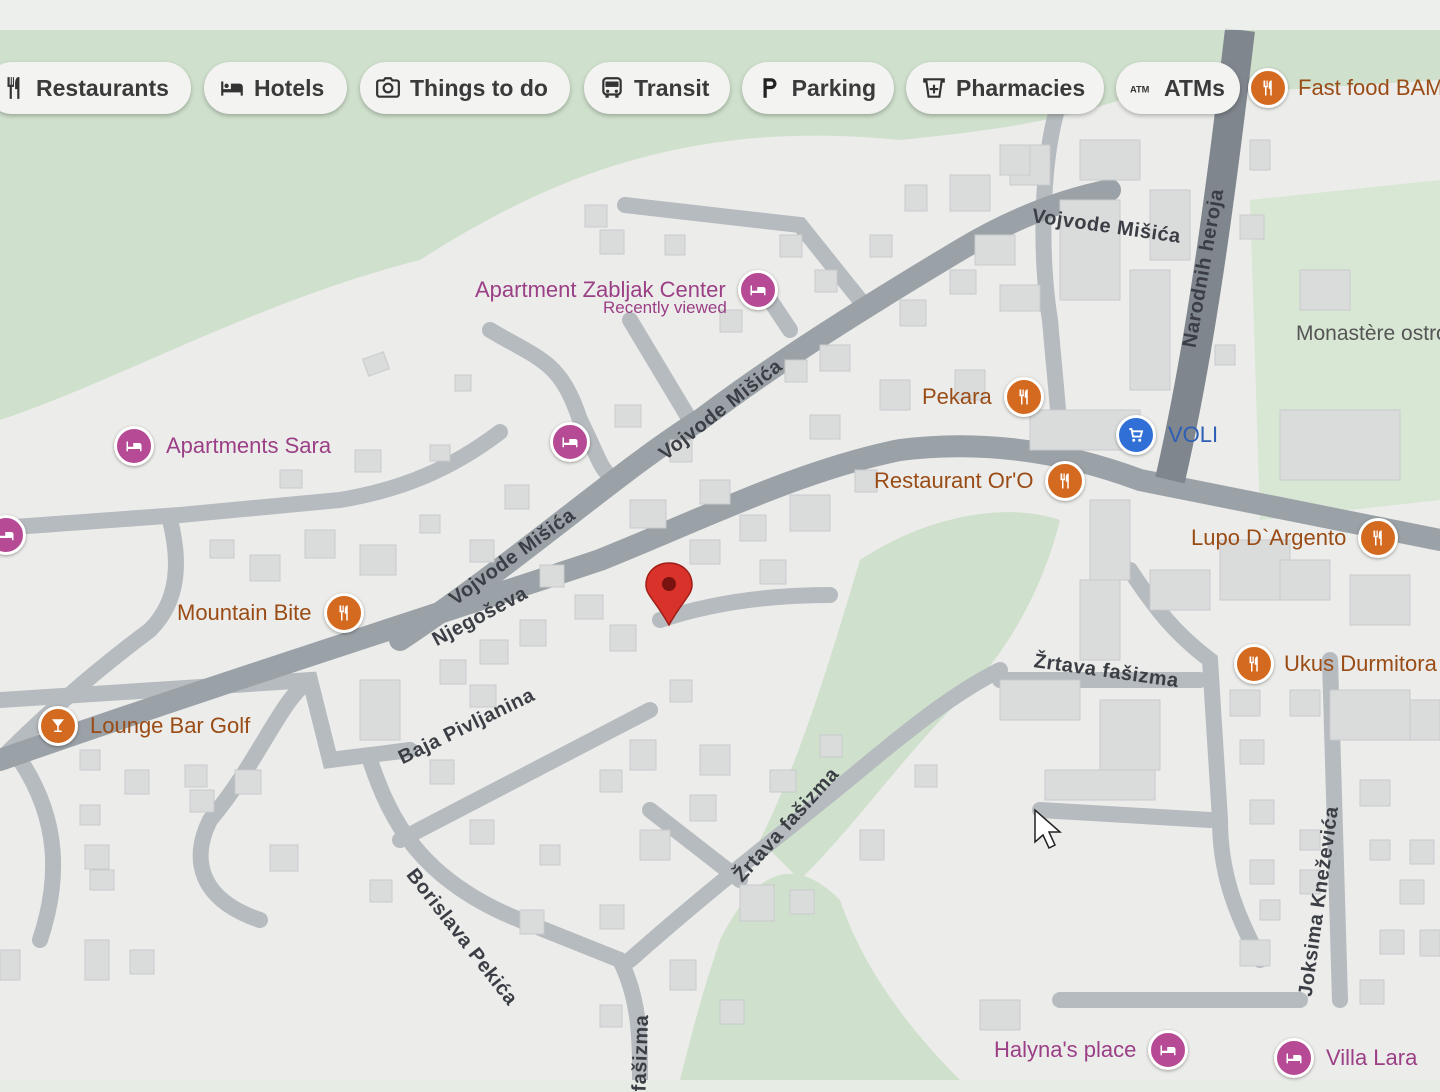 The height and width of the screenshot is (1092, 1440). I want to click on chip-things-to-do: Things to do, so click(465, 88).